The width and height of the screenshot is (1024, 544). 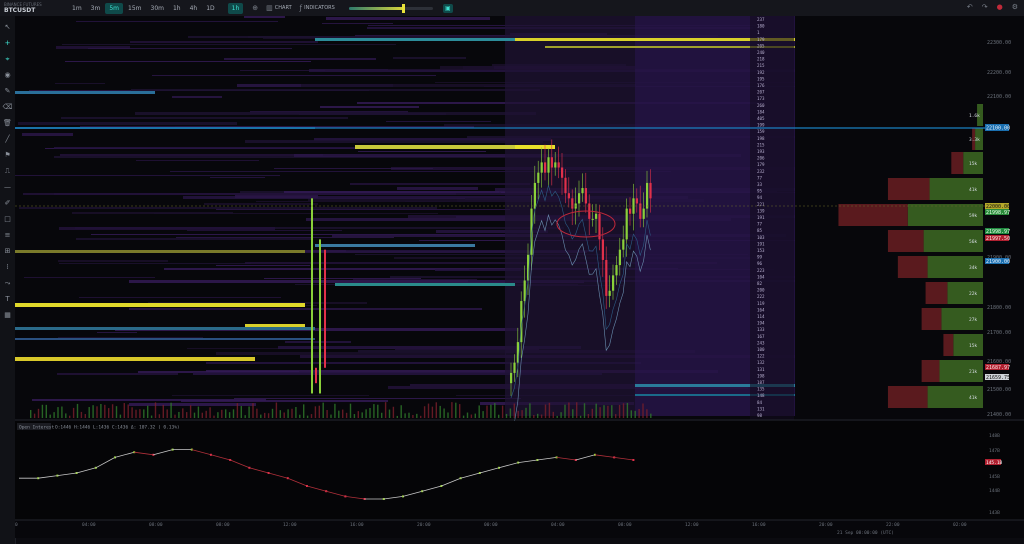 What do you see at coordinates (77, 8) in the screenshot?
I see `timeframe-1m: 1m` at bounding box center [77, 8].